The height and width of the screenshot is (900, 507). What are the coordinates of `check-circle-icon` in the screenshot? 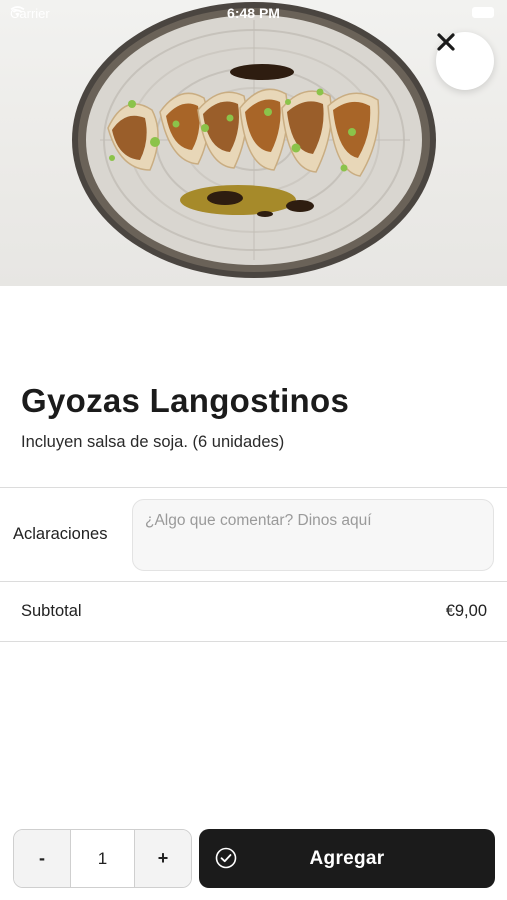 It's located at (226, 858).